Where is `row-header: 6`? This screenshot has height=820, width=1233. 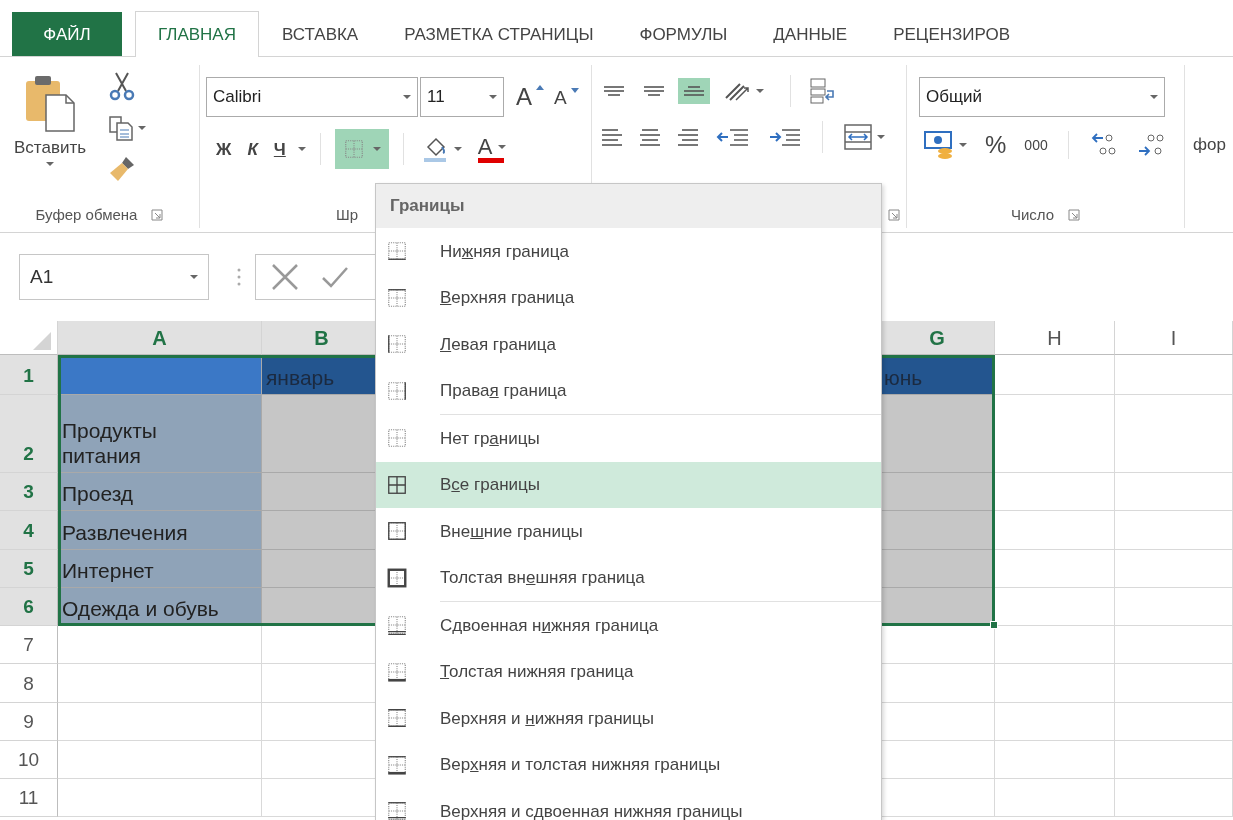
row-header: 6 is located at coordinates (29, 607).